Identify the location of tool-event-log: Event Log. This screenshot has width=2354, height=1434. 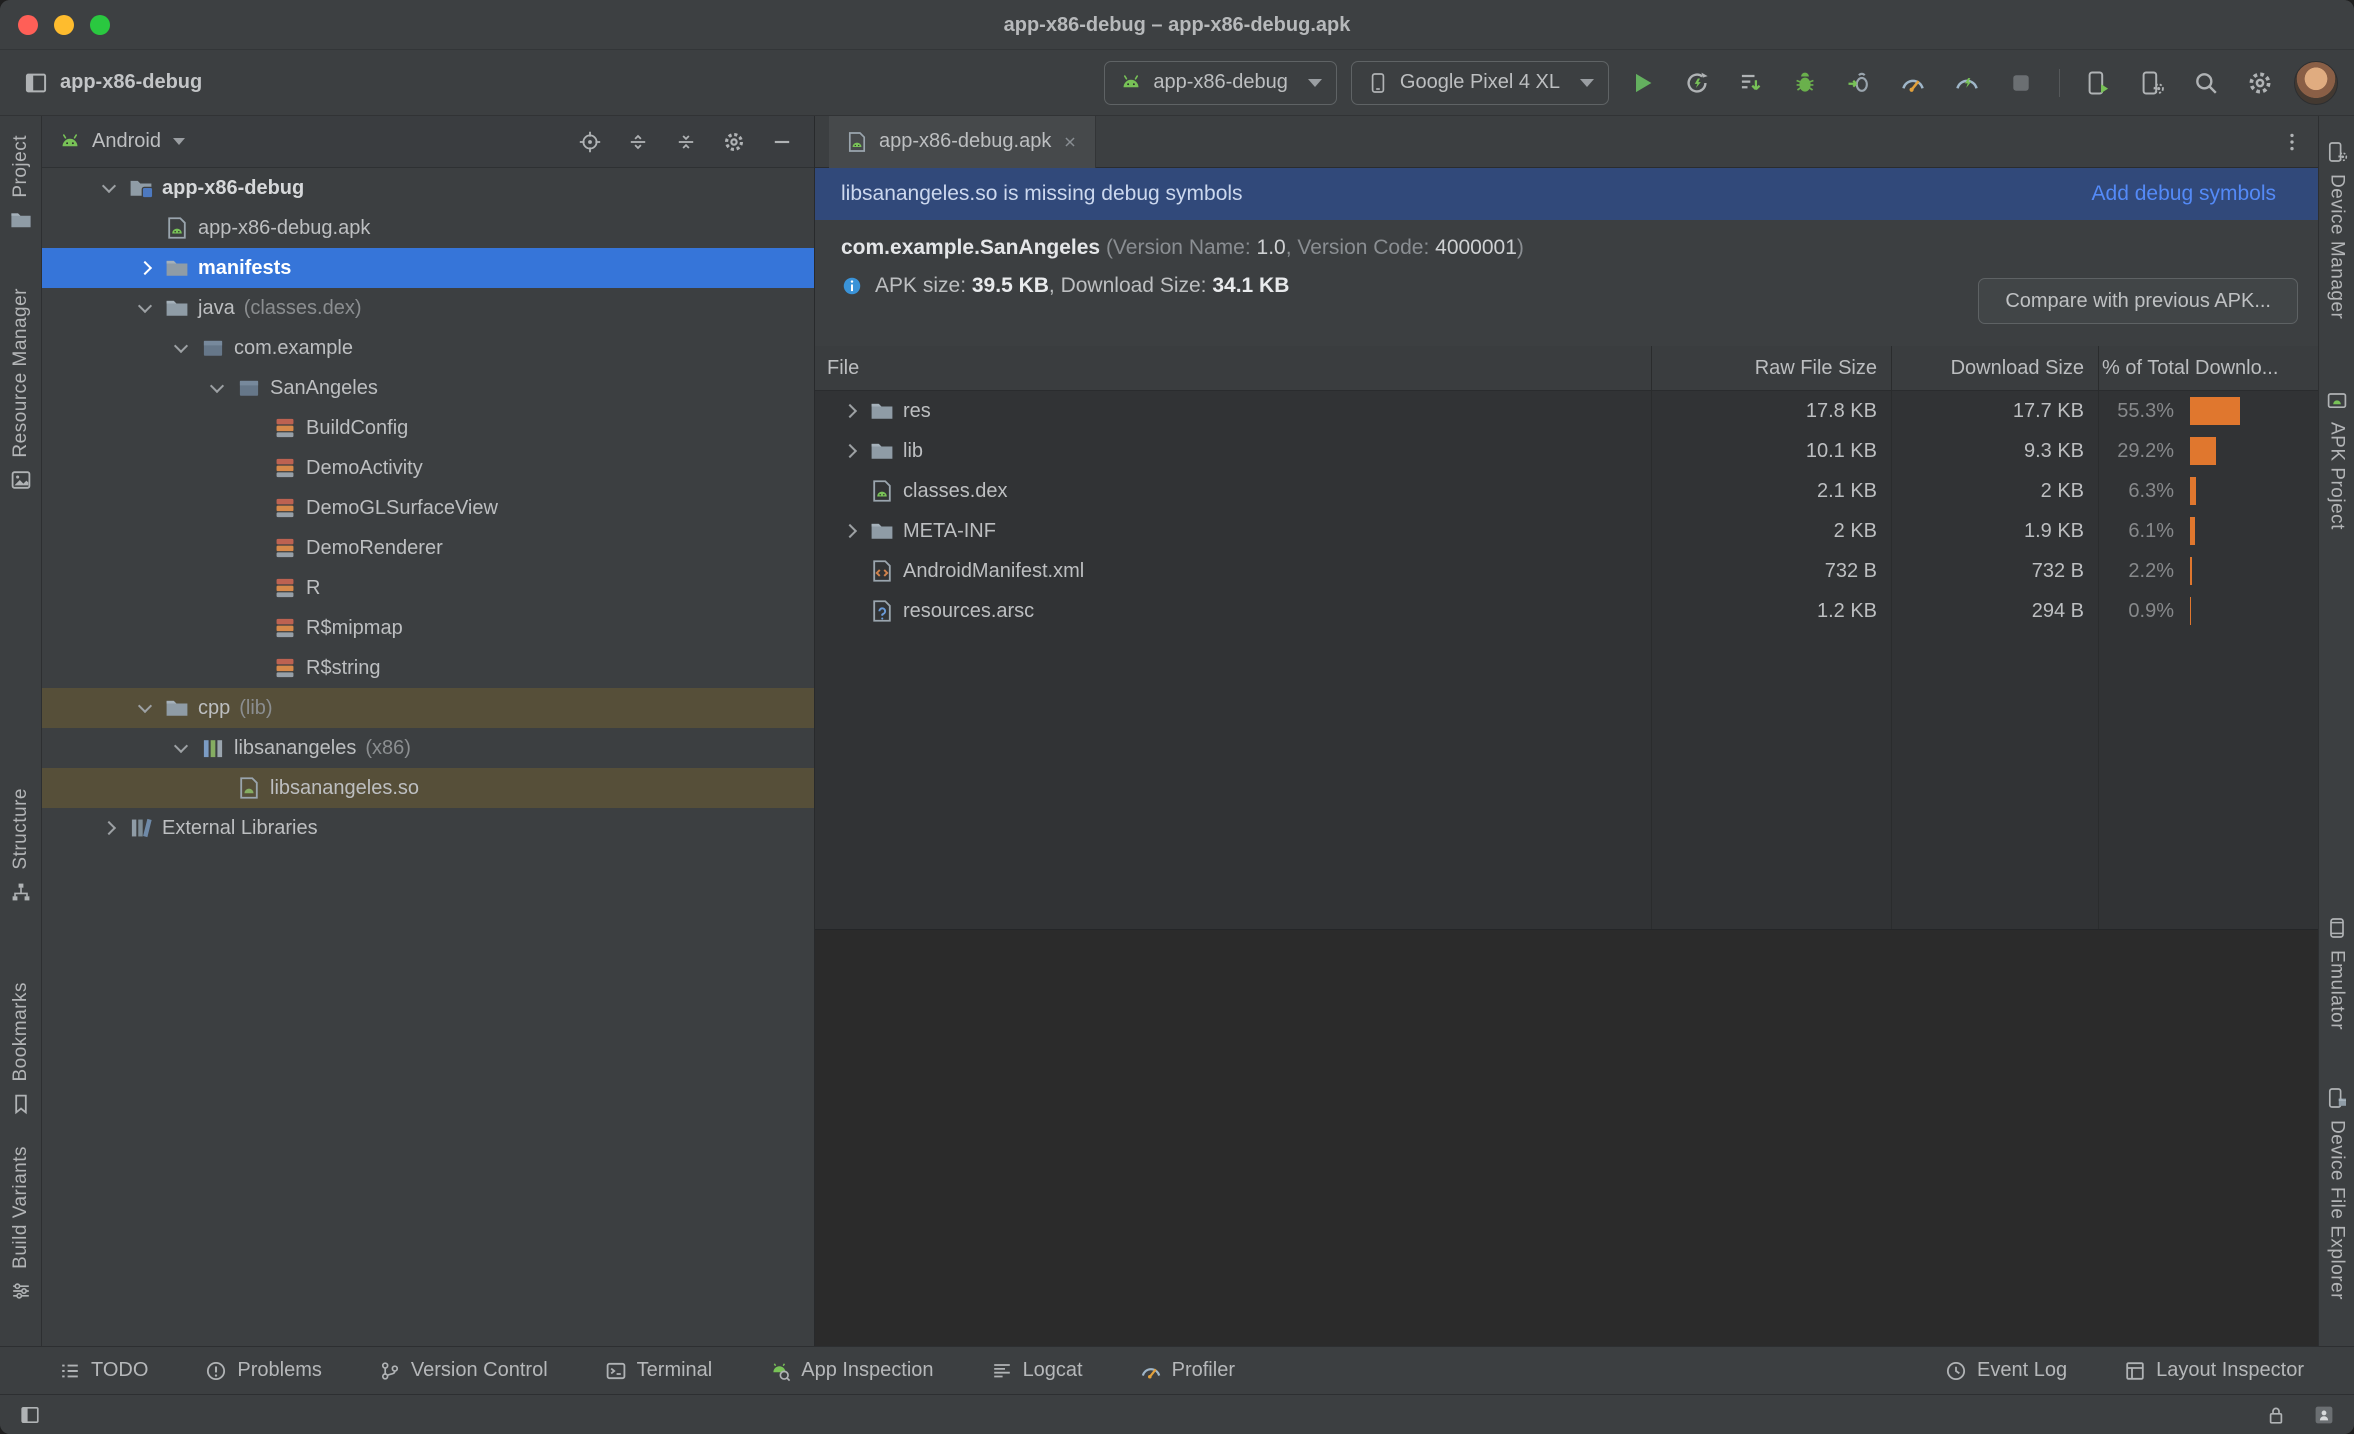
(2005, 1371).